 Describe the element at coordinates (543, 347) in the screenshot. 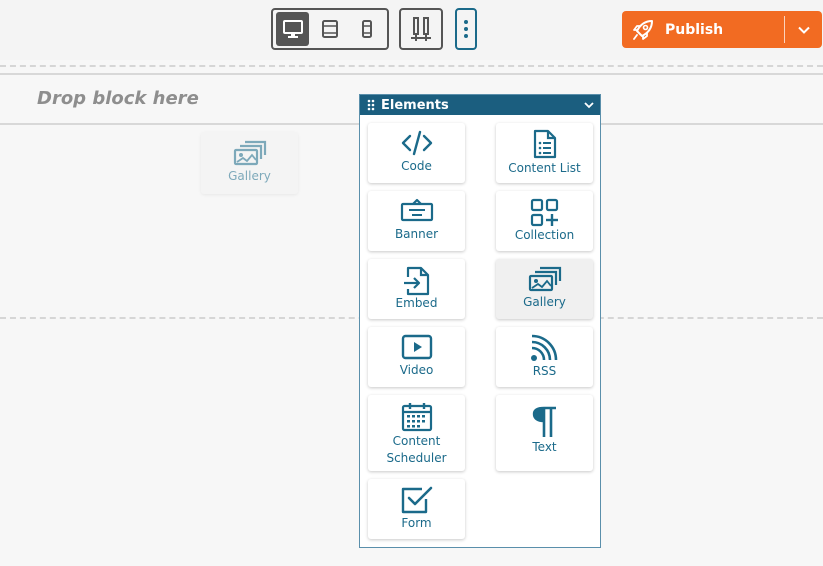

I see `rss-icon` at that location.